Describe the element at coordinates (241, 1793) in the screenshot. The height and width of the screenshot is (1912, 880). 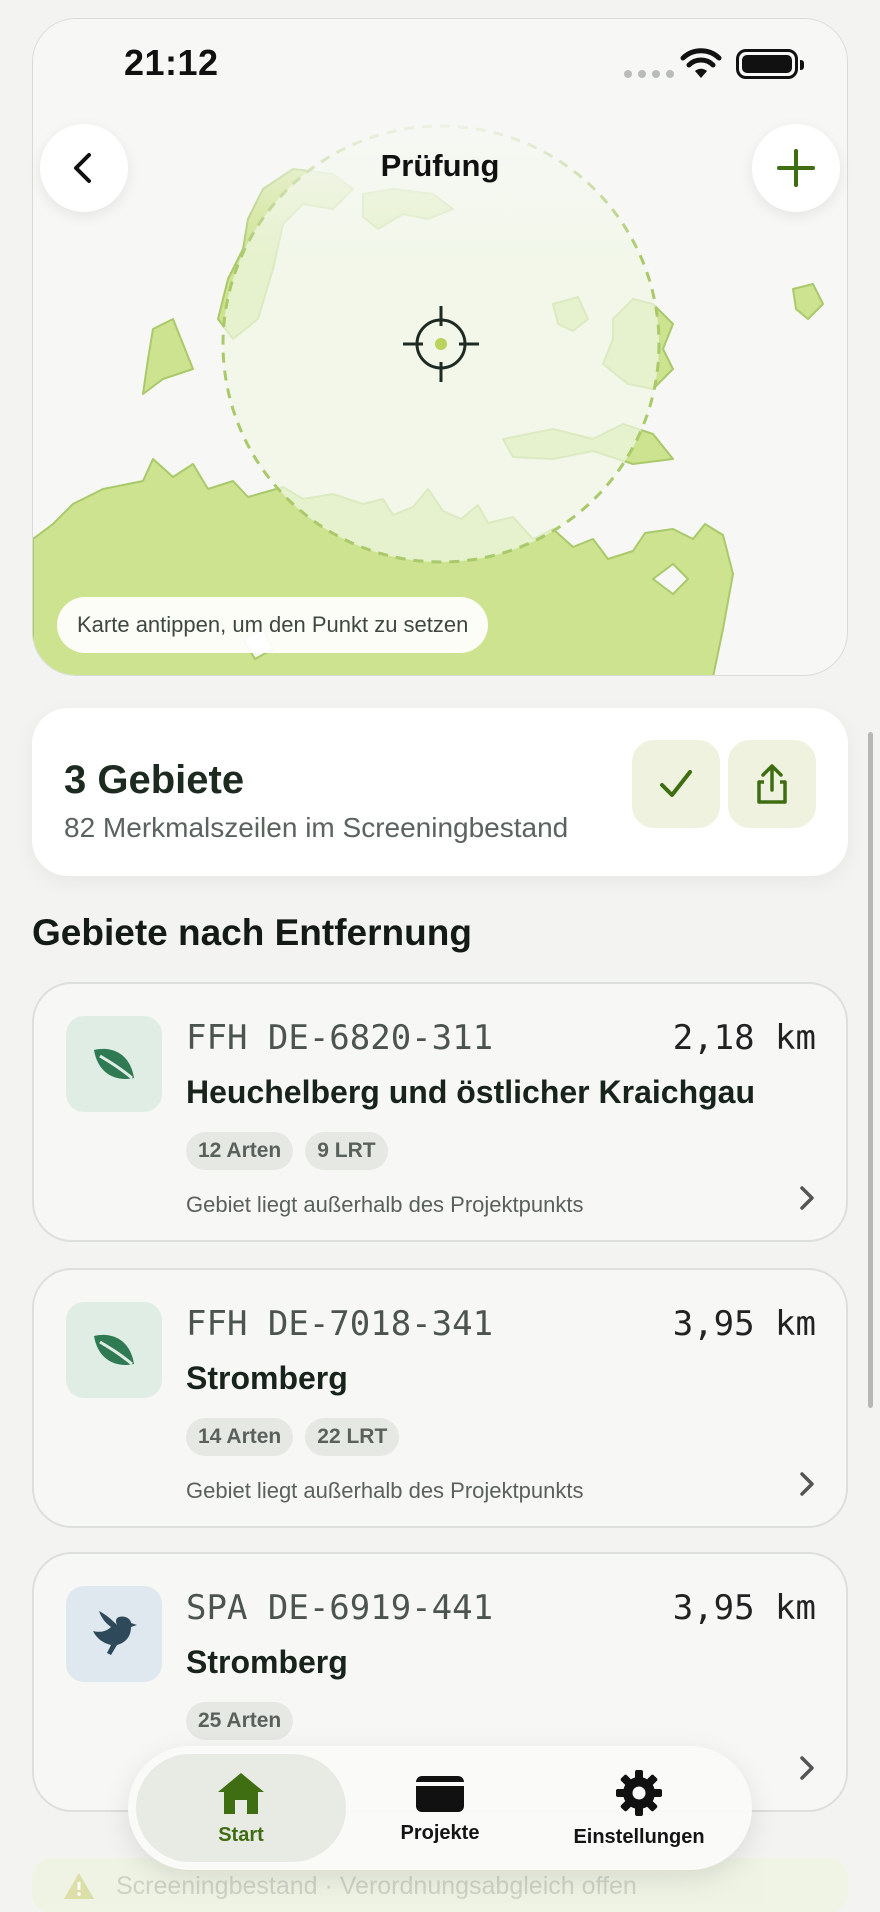
I see `home-icon` at that location.